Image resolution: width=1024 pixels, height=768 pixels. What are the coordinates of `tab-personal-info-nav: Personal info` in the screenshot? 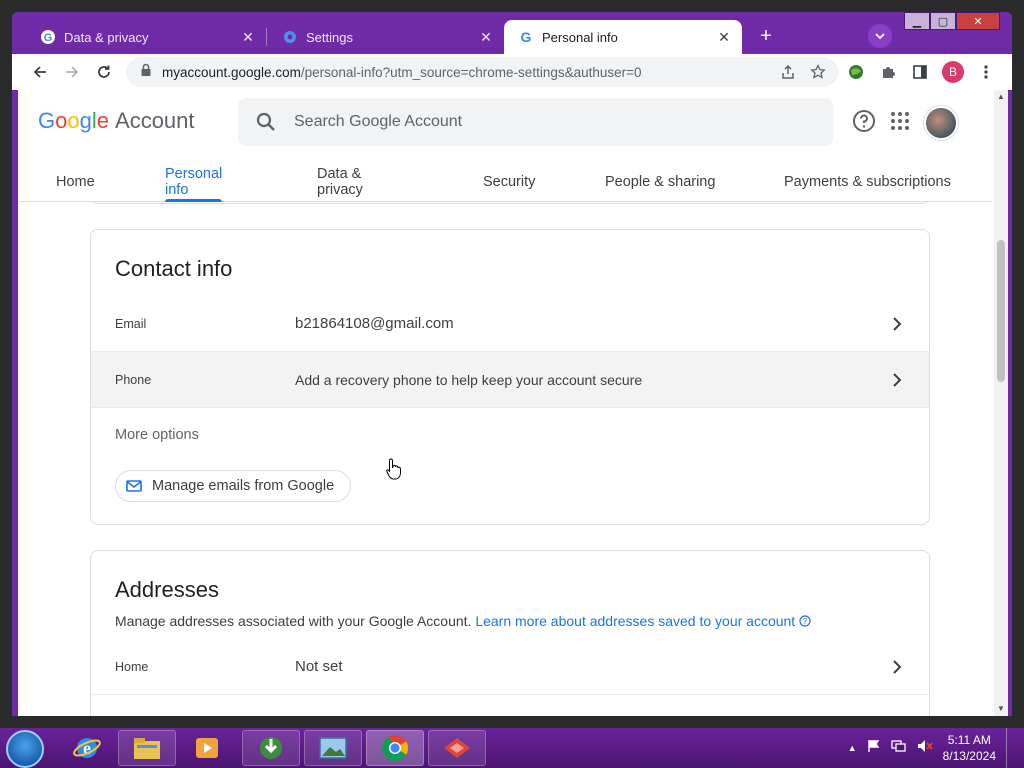 It's located at (194, 182).